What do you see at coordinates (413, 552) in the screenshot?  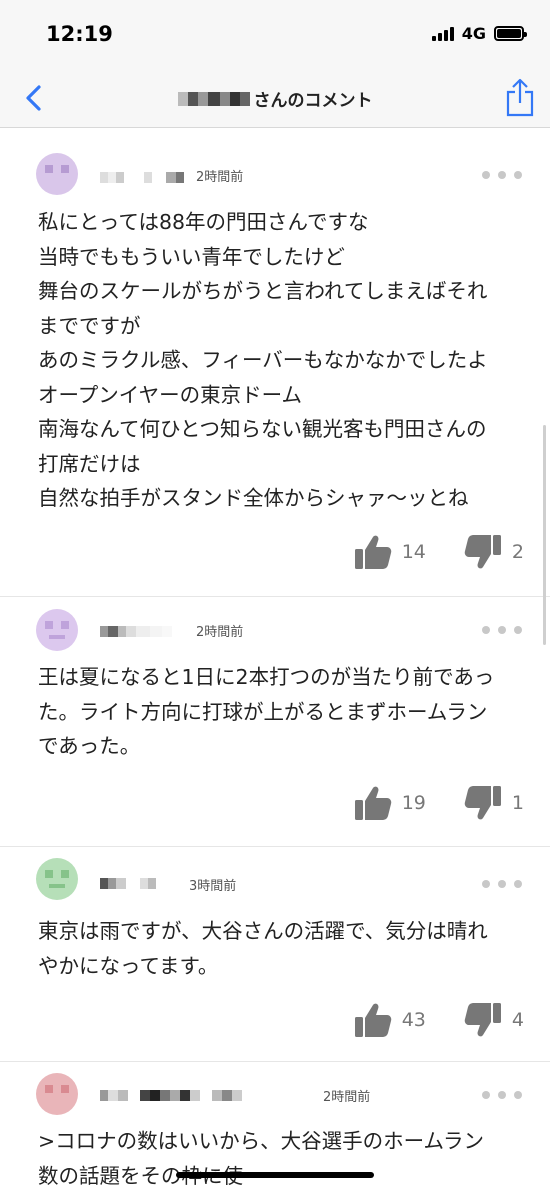 I see `like-count: 14` at bounding box center [413, 552].